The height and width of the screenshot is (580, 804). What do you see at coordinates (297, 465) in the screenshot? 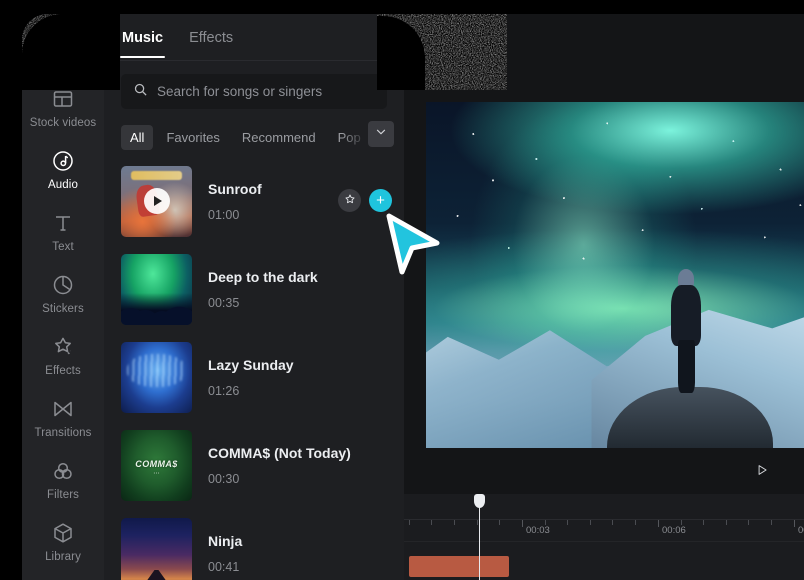
I see `song-meta: COMMA$ (Not Today) 00:30` at bounding box center [297, 465].